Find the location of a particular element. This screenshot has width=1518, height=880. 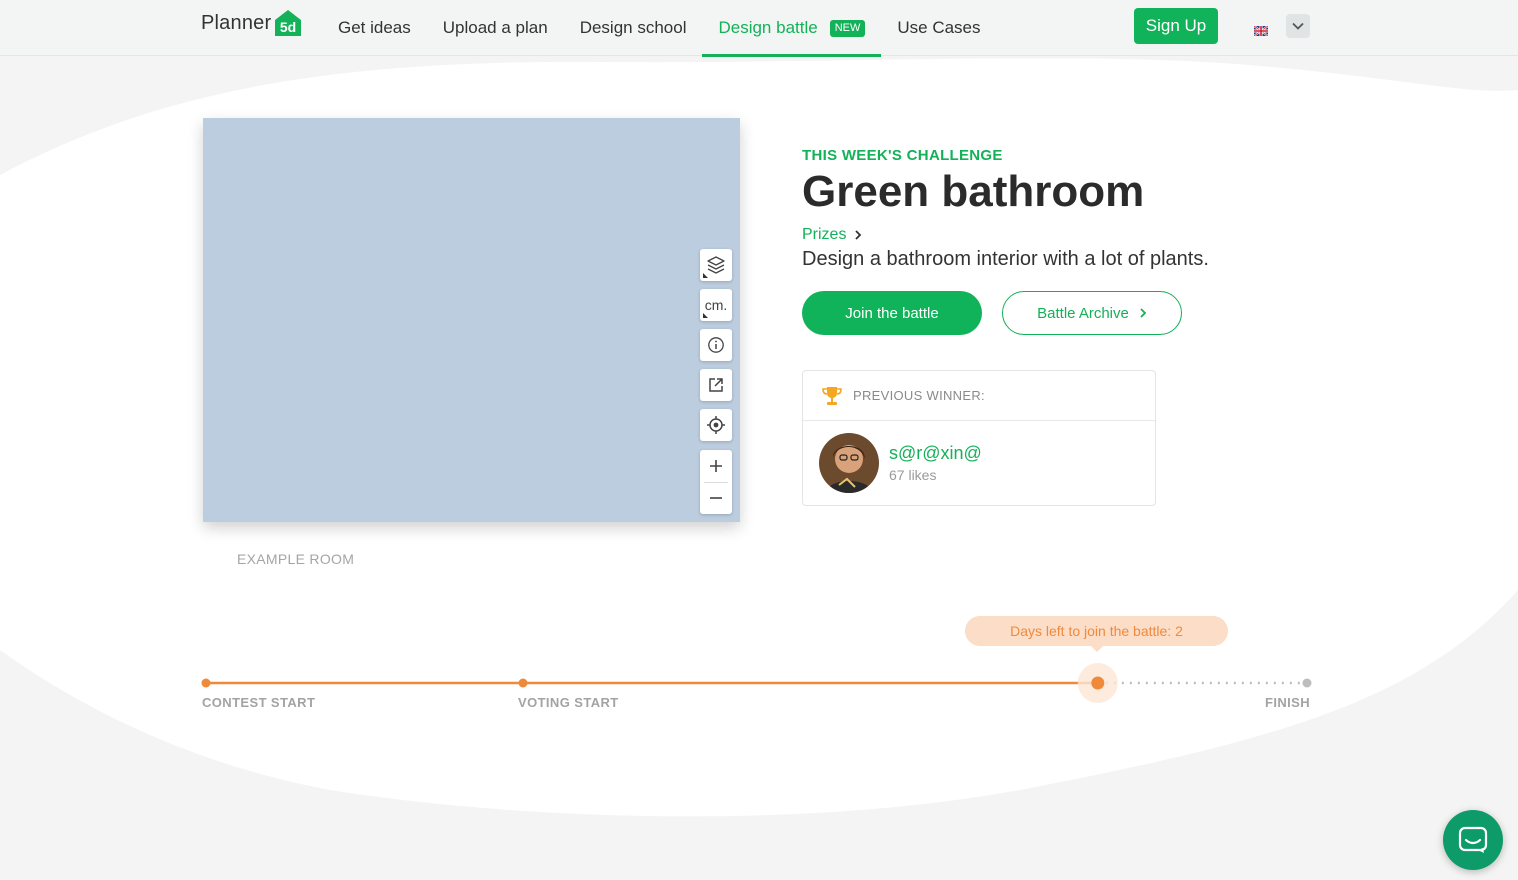

nav-upload-plan: Upload a plan is located at coordinates (495, 28).